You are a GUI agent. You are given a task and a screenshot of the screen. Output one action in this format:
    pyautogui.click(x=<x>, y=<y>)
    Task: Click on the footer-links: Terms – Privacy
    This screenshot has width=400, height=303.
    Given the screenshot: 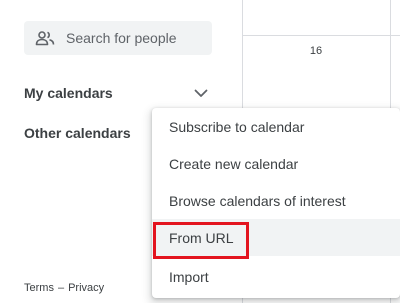 What is the action you would take?
    pyautogui.click(x=64, y=288)
    